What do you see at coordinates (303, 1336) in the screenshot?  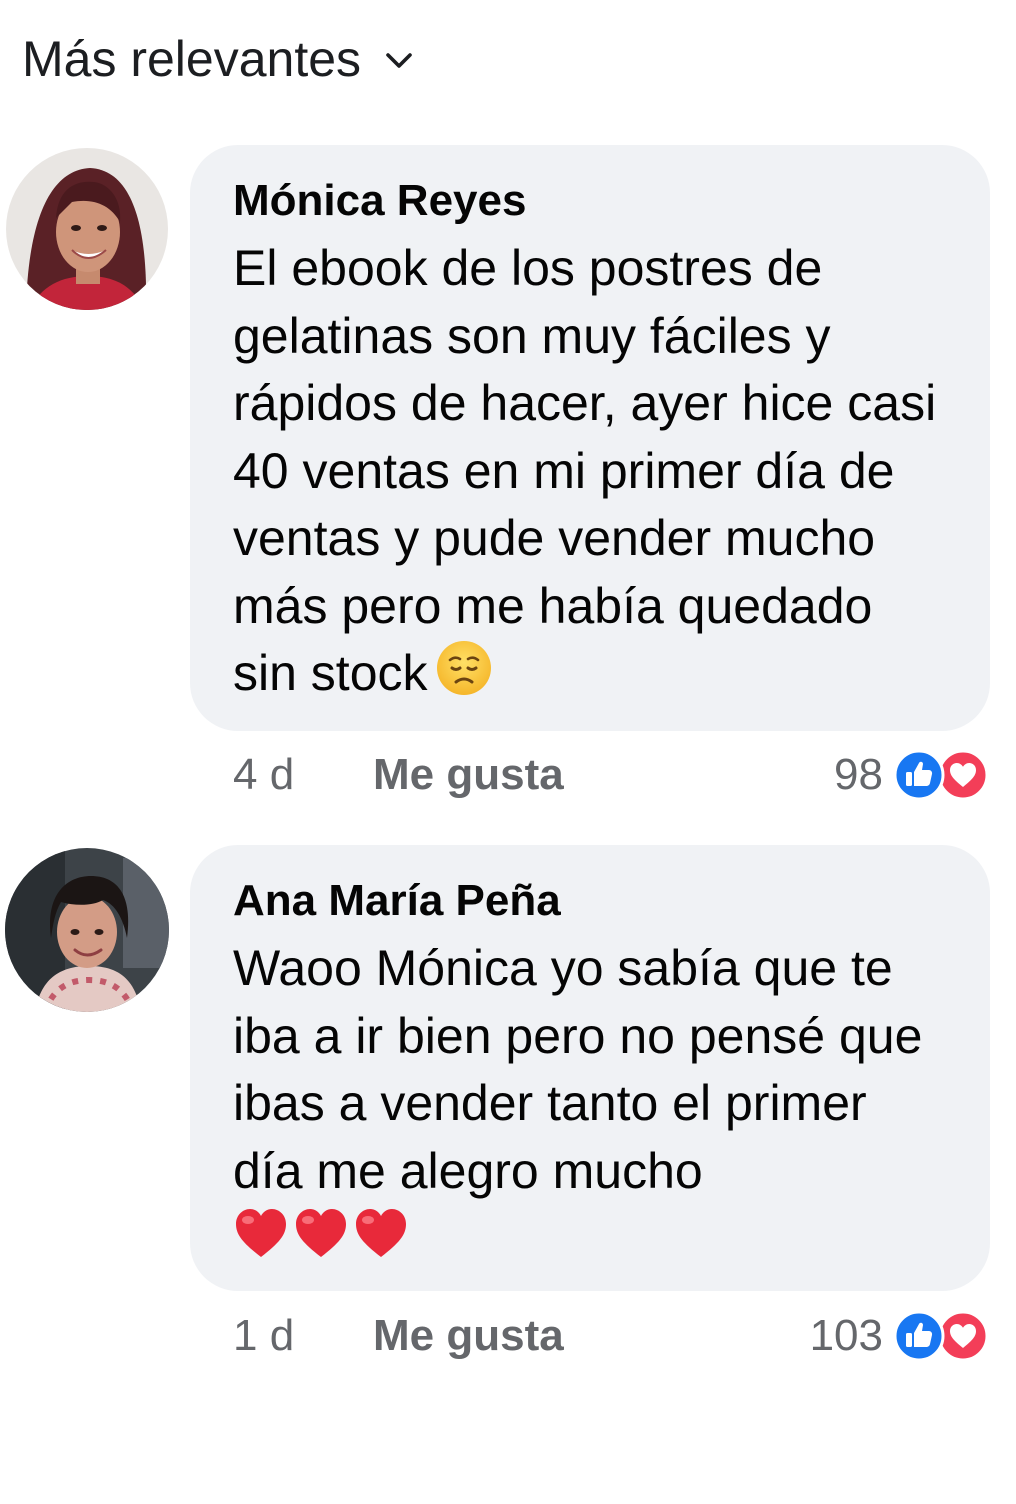 I see `comment-timestamp: 1 d` at bounding box center [303, 1336].